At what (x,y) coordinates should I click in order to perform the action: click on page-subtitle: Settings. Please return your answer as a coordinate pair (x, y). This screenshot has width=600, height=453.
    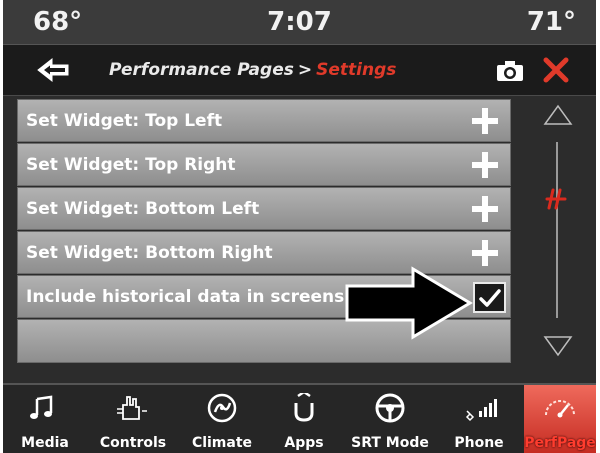
    Looking at the image, I should click on (356, 70).